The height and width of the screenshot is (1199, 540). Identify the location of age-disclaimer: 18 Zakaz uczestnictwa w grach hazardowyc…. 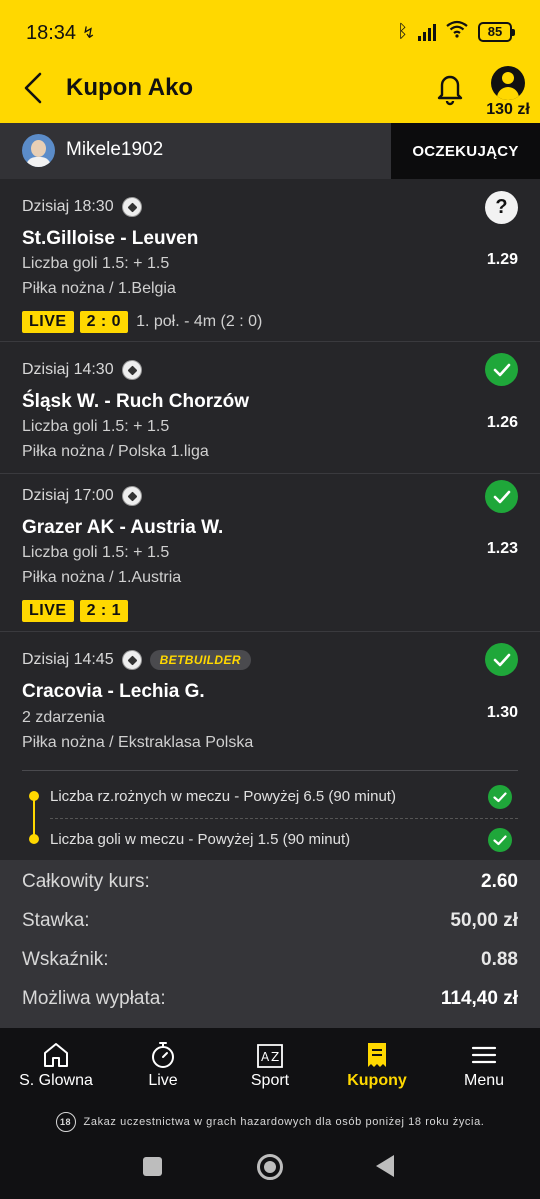
(270, 1122).